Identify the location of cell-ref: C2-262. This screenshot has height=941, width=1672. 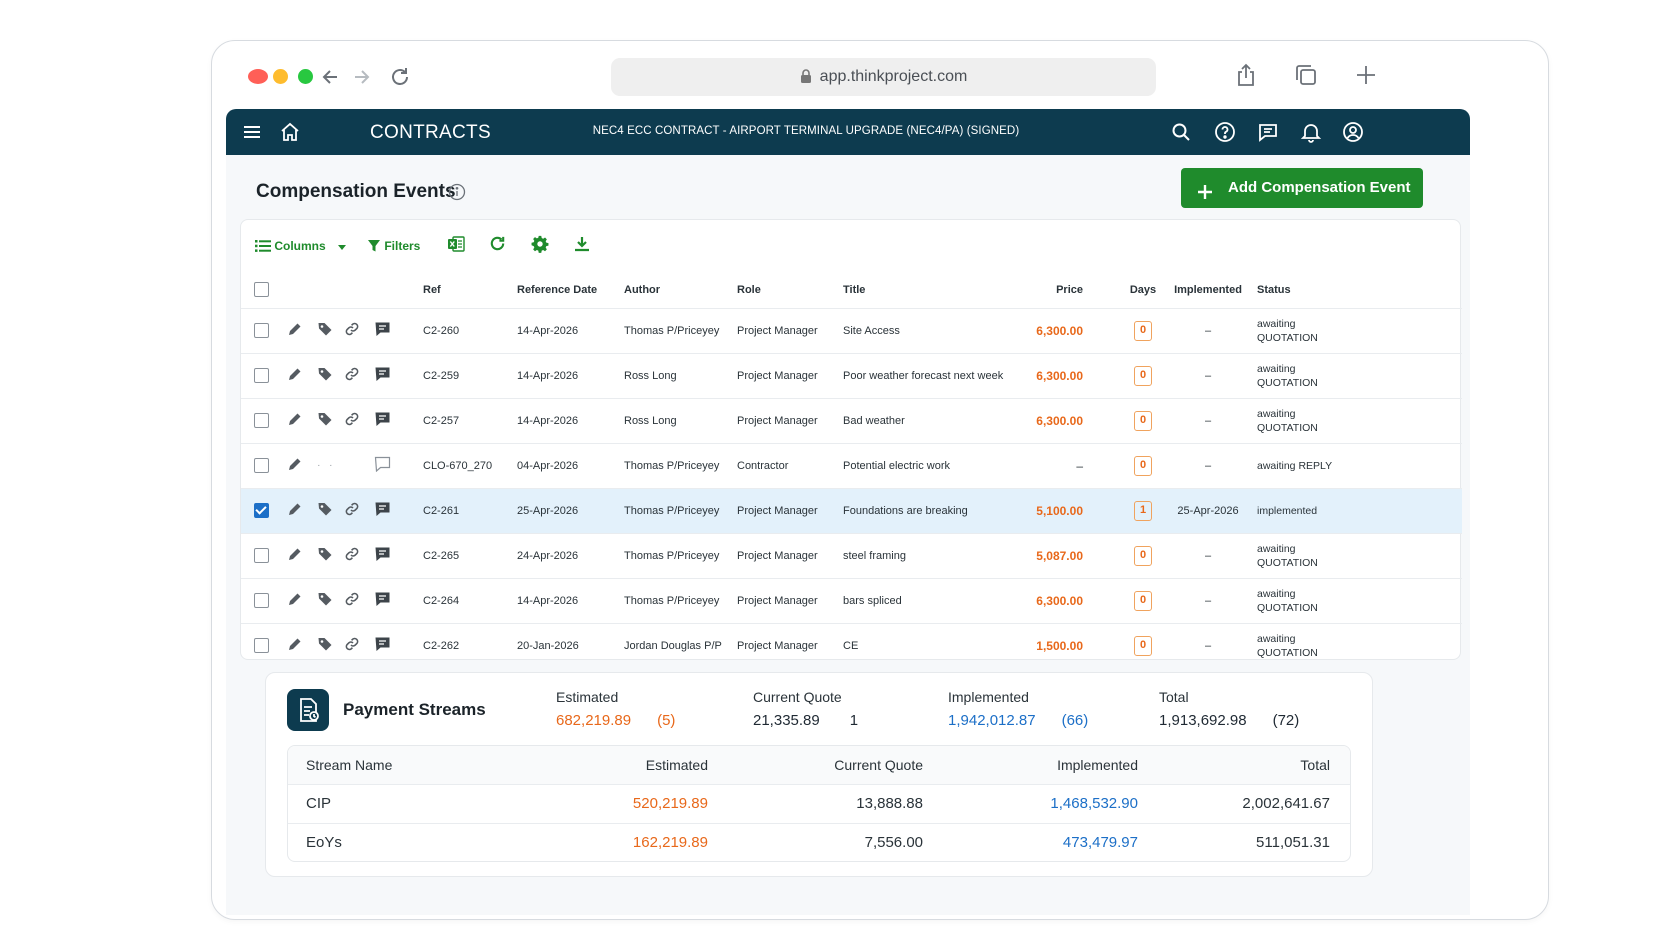
(467, 645).